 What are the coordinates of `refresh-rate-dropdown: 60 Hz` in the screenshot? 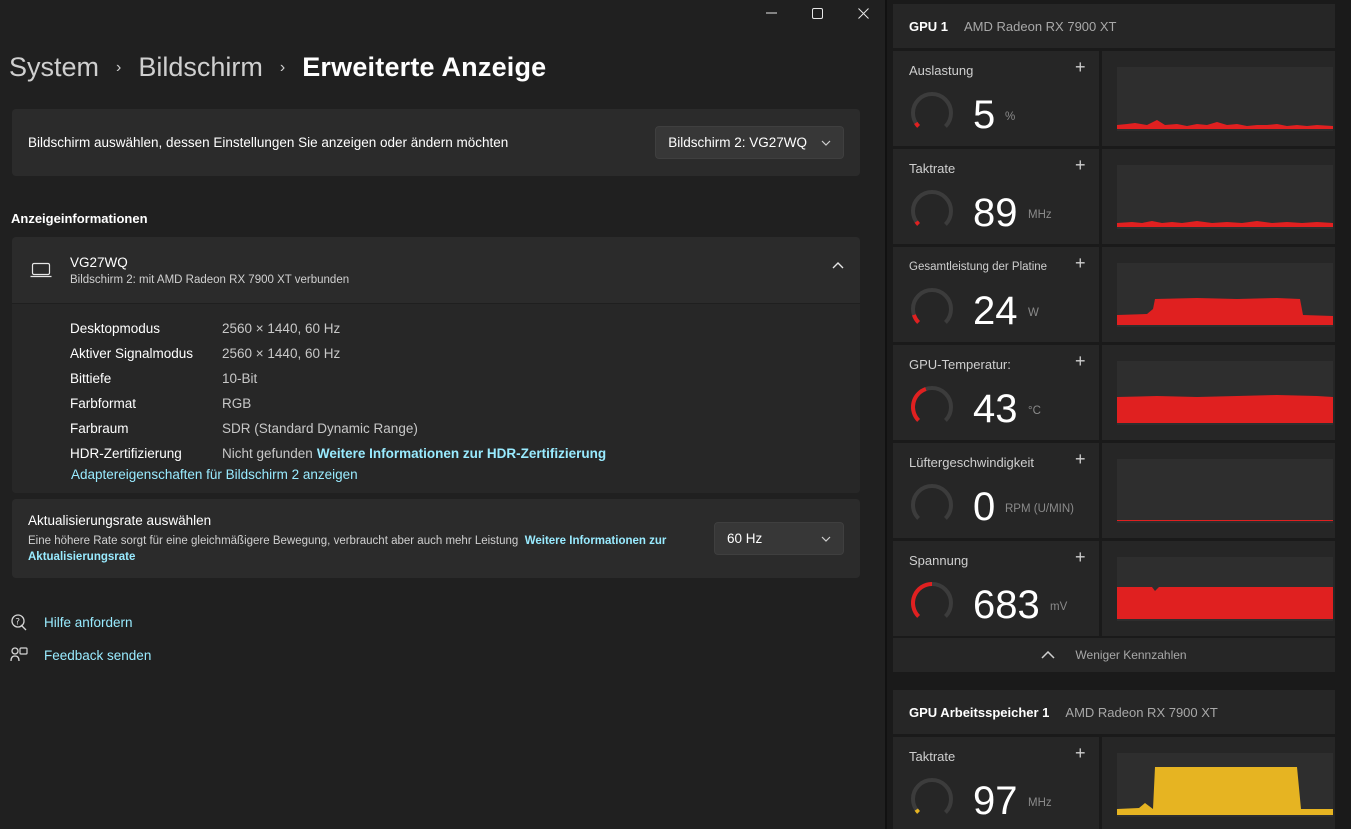 It's located at (779, 538).